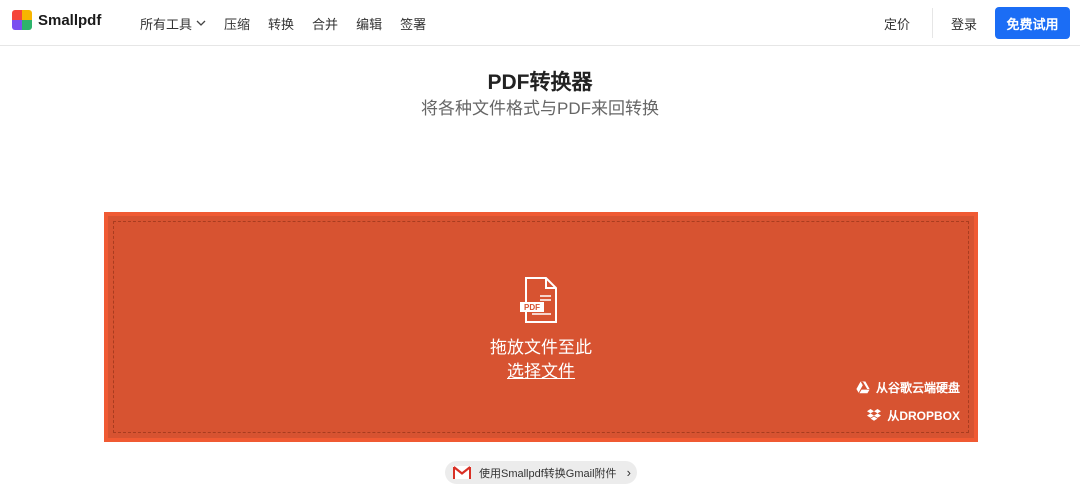 This screenshot has width=1080, height=504. Describe the element at coordinates (964, 23) in the screenshot. I see `login-link: 登录` at that location.